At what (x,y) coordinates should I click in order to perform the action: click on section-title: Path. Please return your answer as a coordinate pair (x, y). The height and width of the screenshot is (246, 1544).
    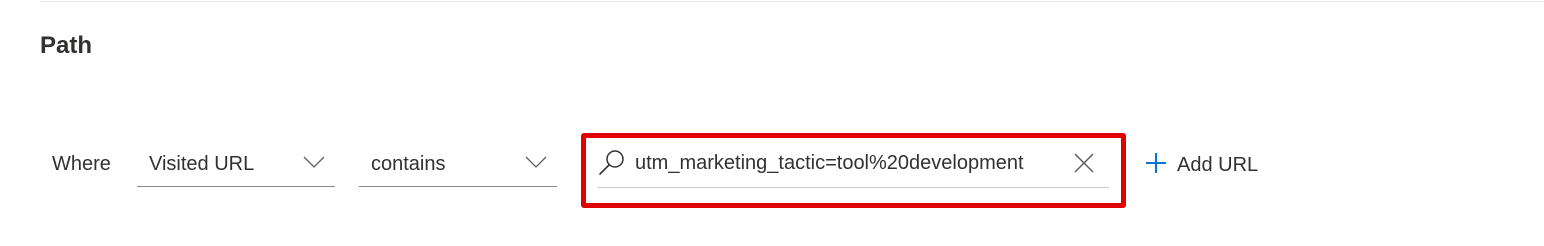
    Looking at the image, I should click on (66, 45).